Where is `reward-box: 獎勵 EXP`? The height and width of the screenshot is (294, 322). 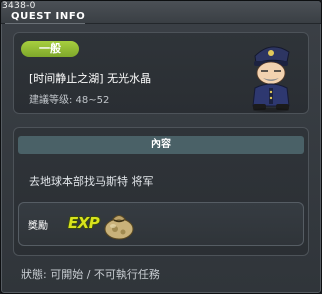
reward-box: 獎勵 EXP is located at coordinates (161, 224).